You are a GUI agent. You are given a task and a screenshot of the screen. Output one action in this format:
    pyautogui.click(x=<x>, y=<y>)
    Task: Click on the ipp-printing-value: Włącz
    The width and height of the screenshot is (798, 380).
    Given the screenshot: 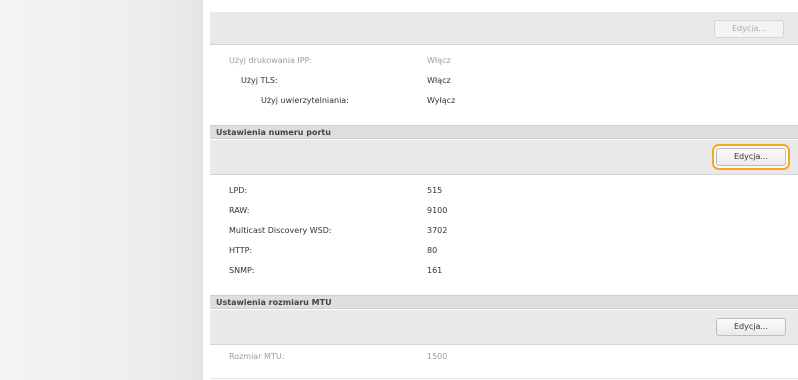 What is the action you would take?
    pyautogui.click(x=439, y=60)
    